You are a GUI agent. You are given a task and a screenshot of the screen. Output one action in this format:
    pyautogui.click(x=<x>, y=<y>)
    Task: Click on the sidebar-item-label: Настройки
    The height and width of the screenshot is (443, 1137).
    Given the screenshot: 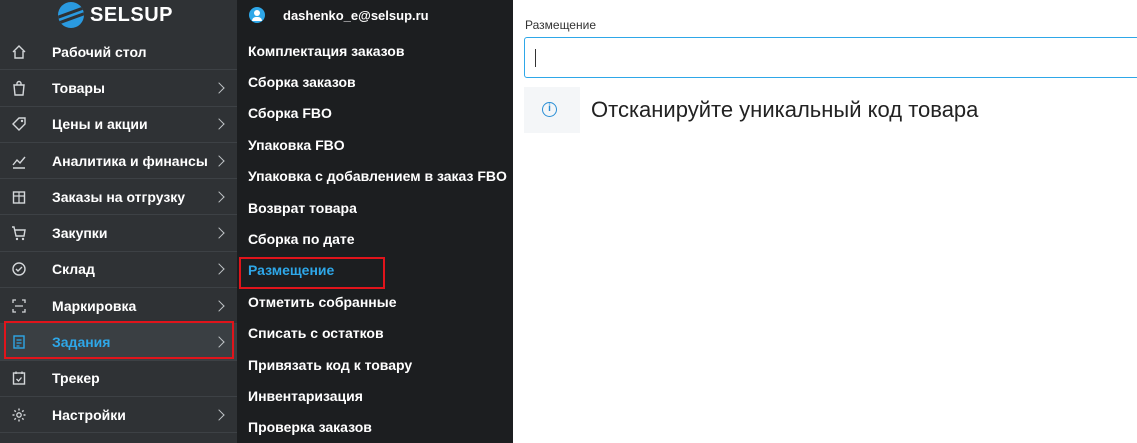 What is the action you would take?
    pyautogui.click(x=89, y=414)
    